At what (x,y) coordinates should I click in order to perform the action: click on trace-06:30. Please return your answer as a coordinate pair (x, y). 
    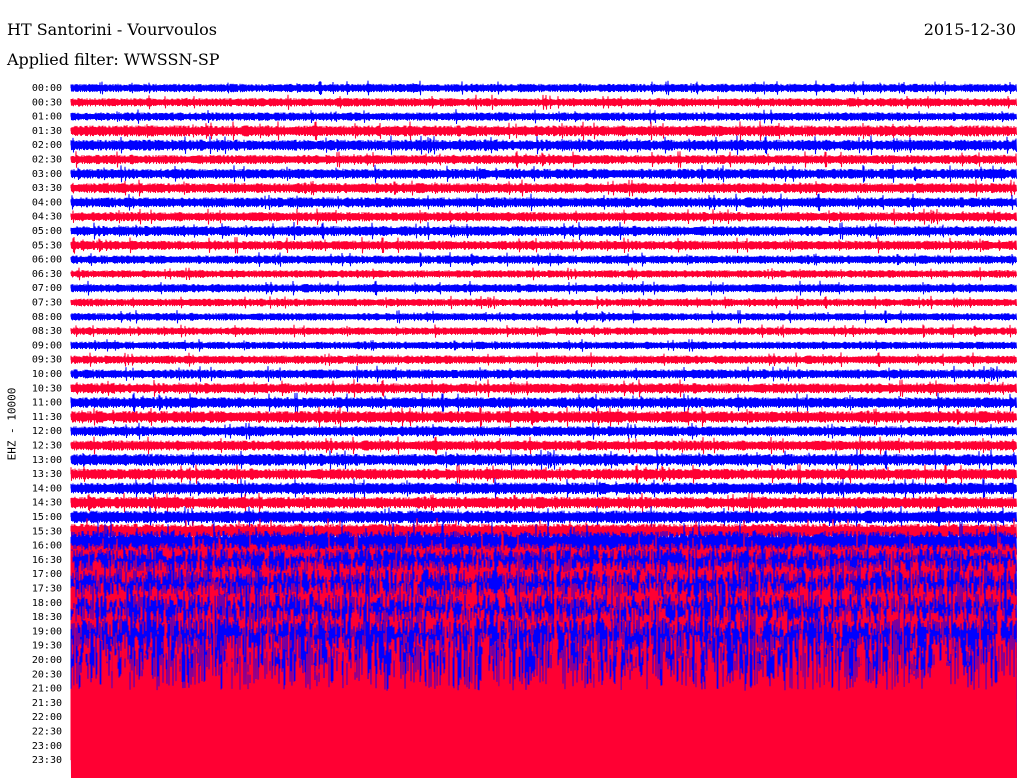
    Looking at the image, I should click on (543, 274).